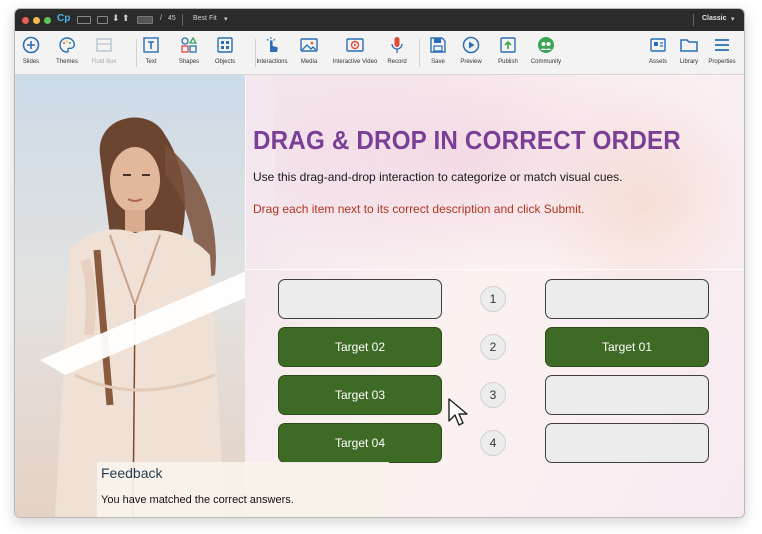 The width and height of the screenshot is (762, 534). Describe the element at coordinates (189, 44) in the screenshot. I see `shapes-icon` at that location.